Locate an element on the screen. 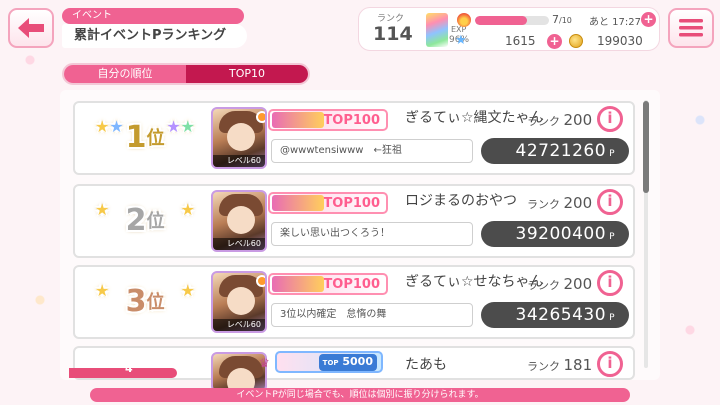 This screenshot has width=720, height=405. player-comment: 楽しい思い出つくろう！ is located at coordinates (372, 234).